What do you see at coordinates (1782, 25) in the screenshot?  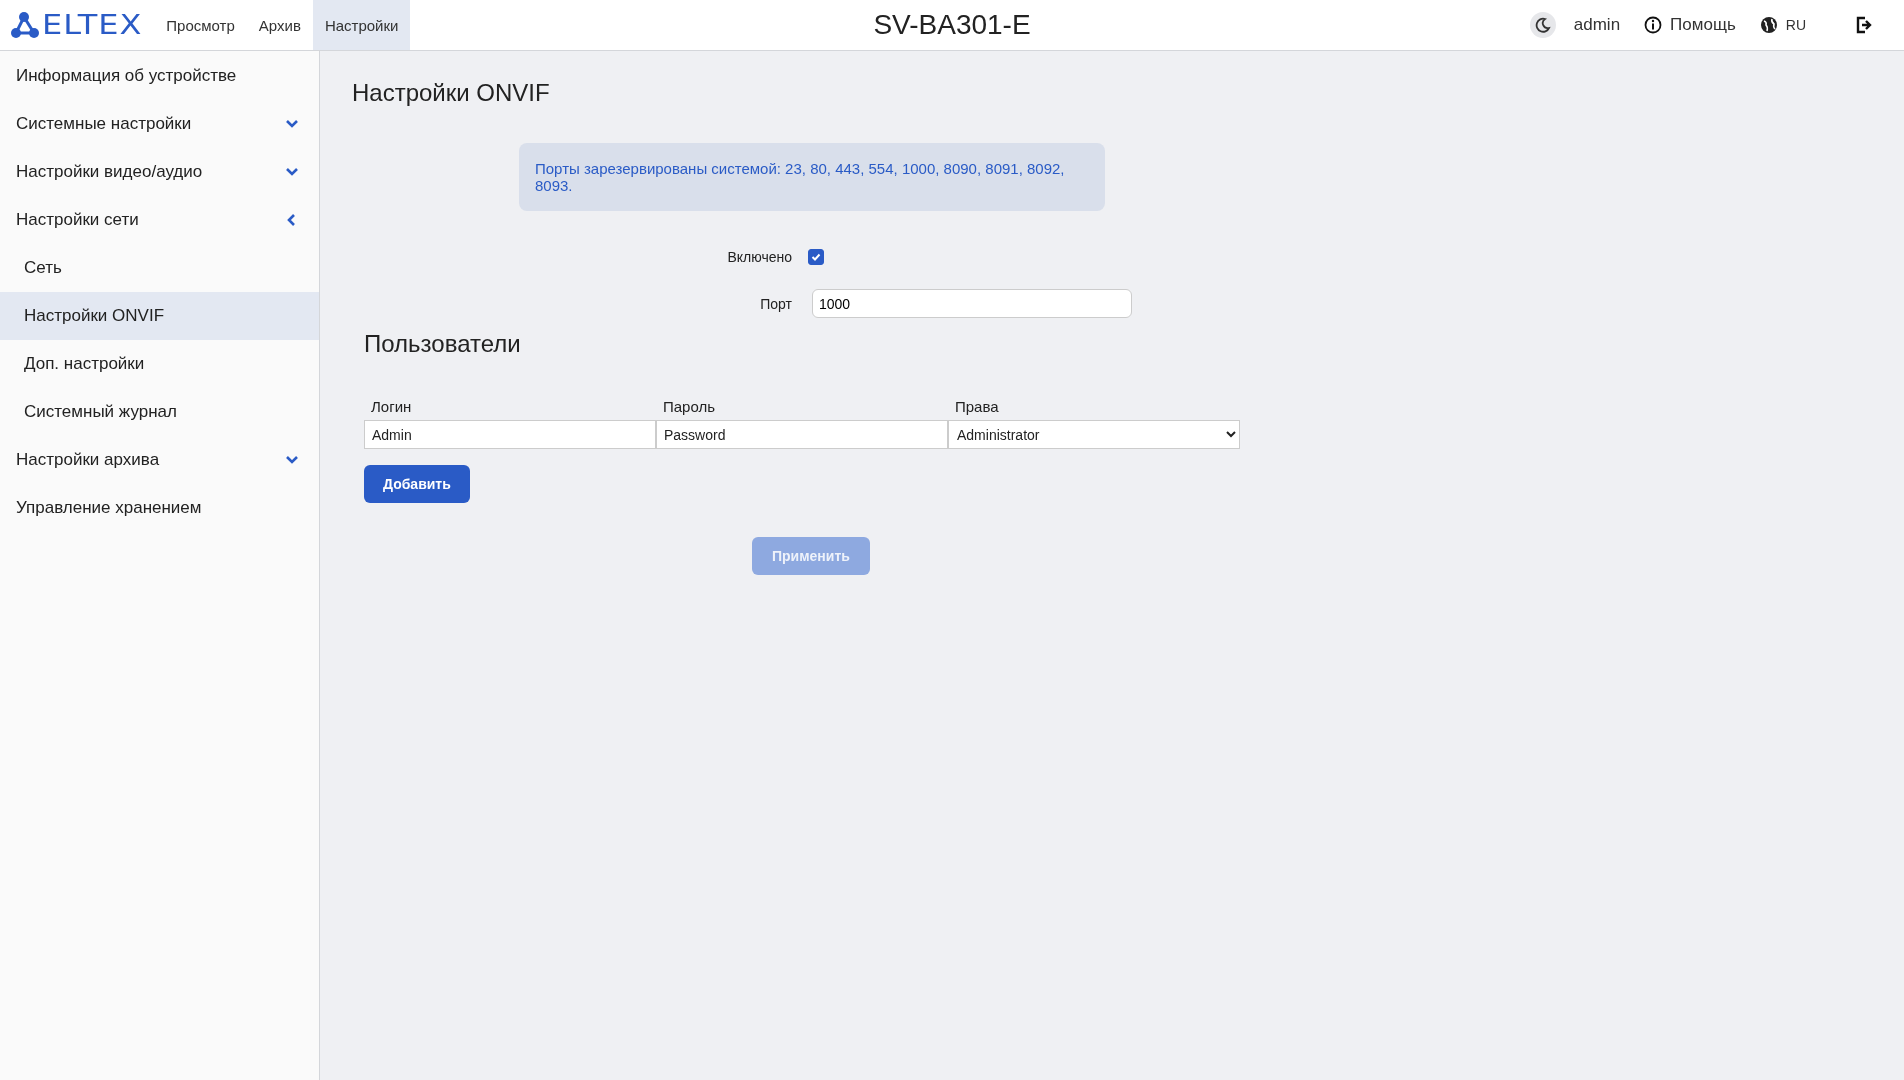 I see `language-button: RU` at bounding box center [1782, 25].